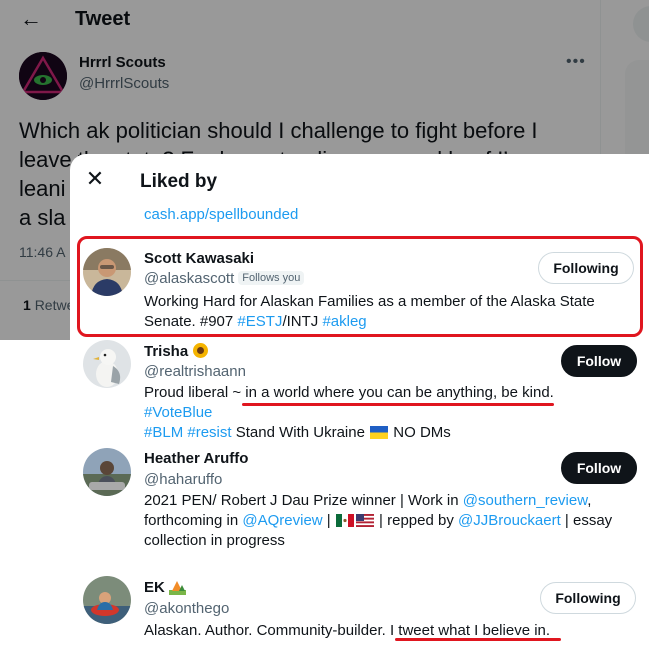 The image size is (649, 656). What do you see at coordinates (420, 432) in the screenshot?
I see `bio-text: NO DMs` at bounding box center [420, 432].